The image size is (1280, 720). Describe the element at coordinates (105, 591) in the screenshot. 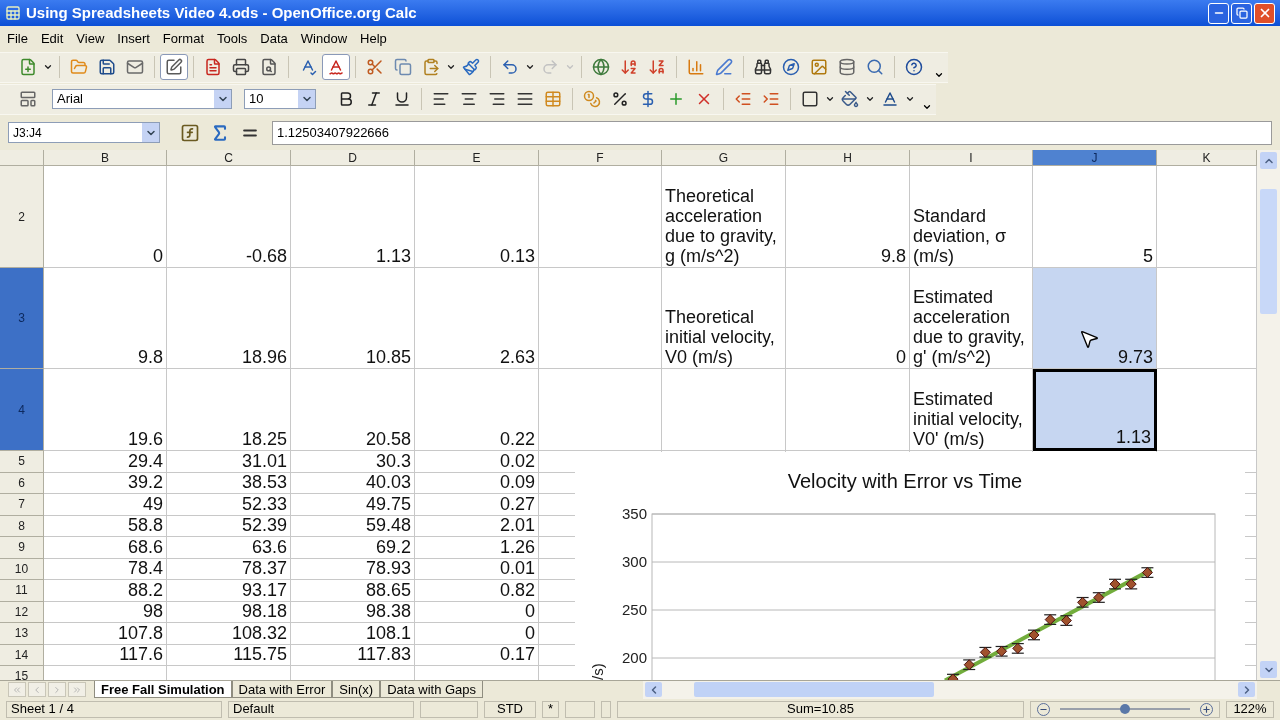

I see `table-cell: 88.2` at that location.